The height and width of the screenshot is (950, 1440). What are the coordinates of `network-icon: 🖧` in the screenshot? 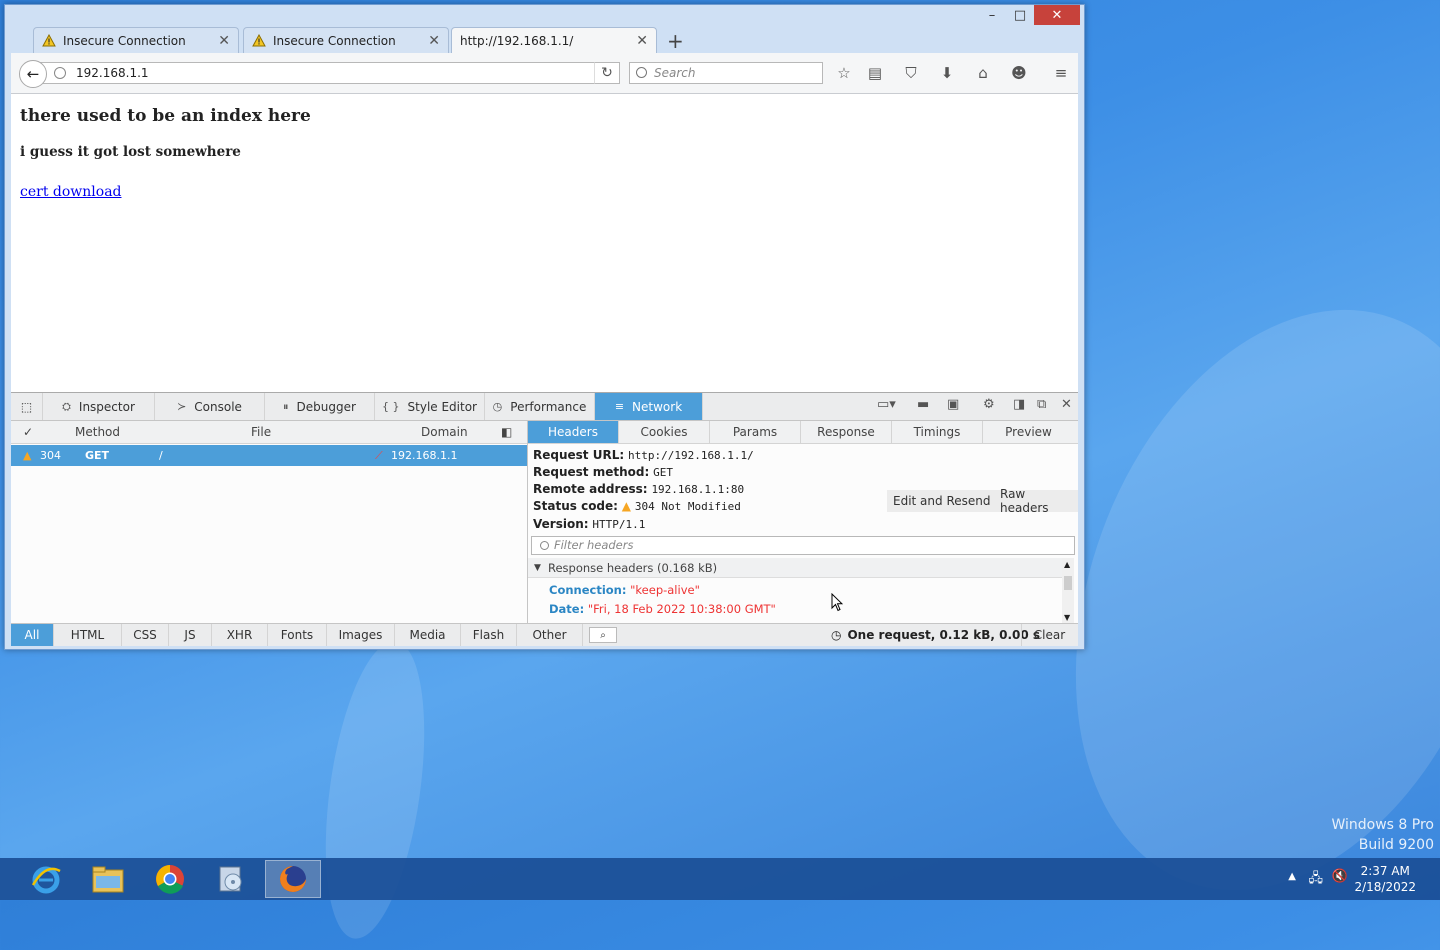 It's located at (1316, 880).